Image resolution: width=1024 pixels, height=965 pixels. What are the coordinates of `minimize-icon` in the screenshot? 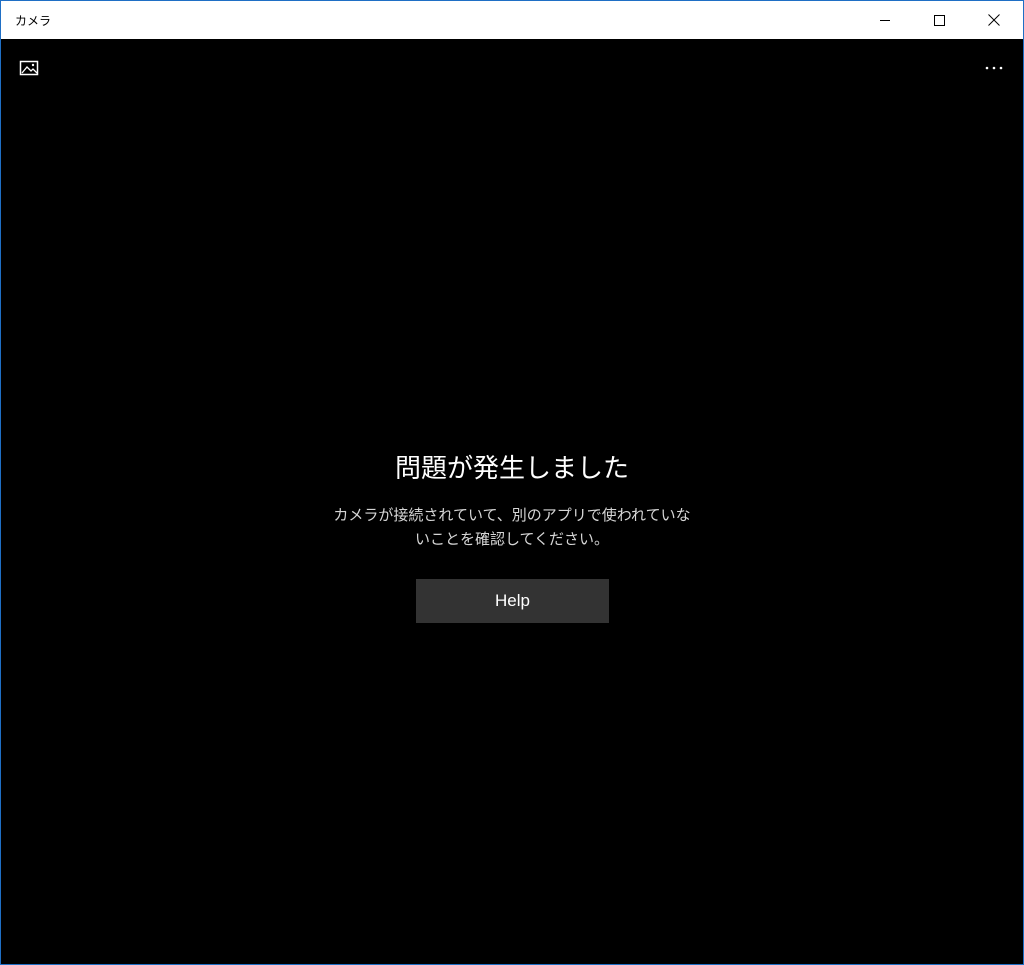 It's located at (885, 20).